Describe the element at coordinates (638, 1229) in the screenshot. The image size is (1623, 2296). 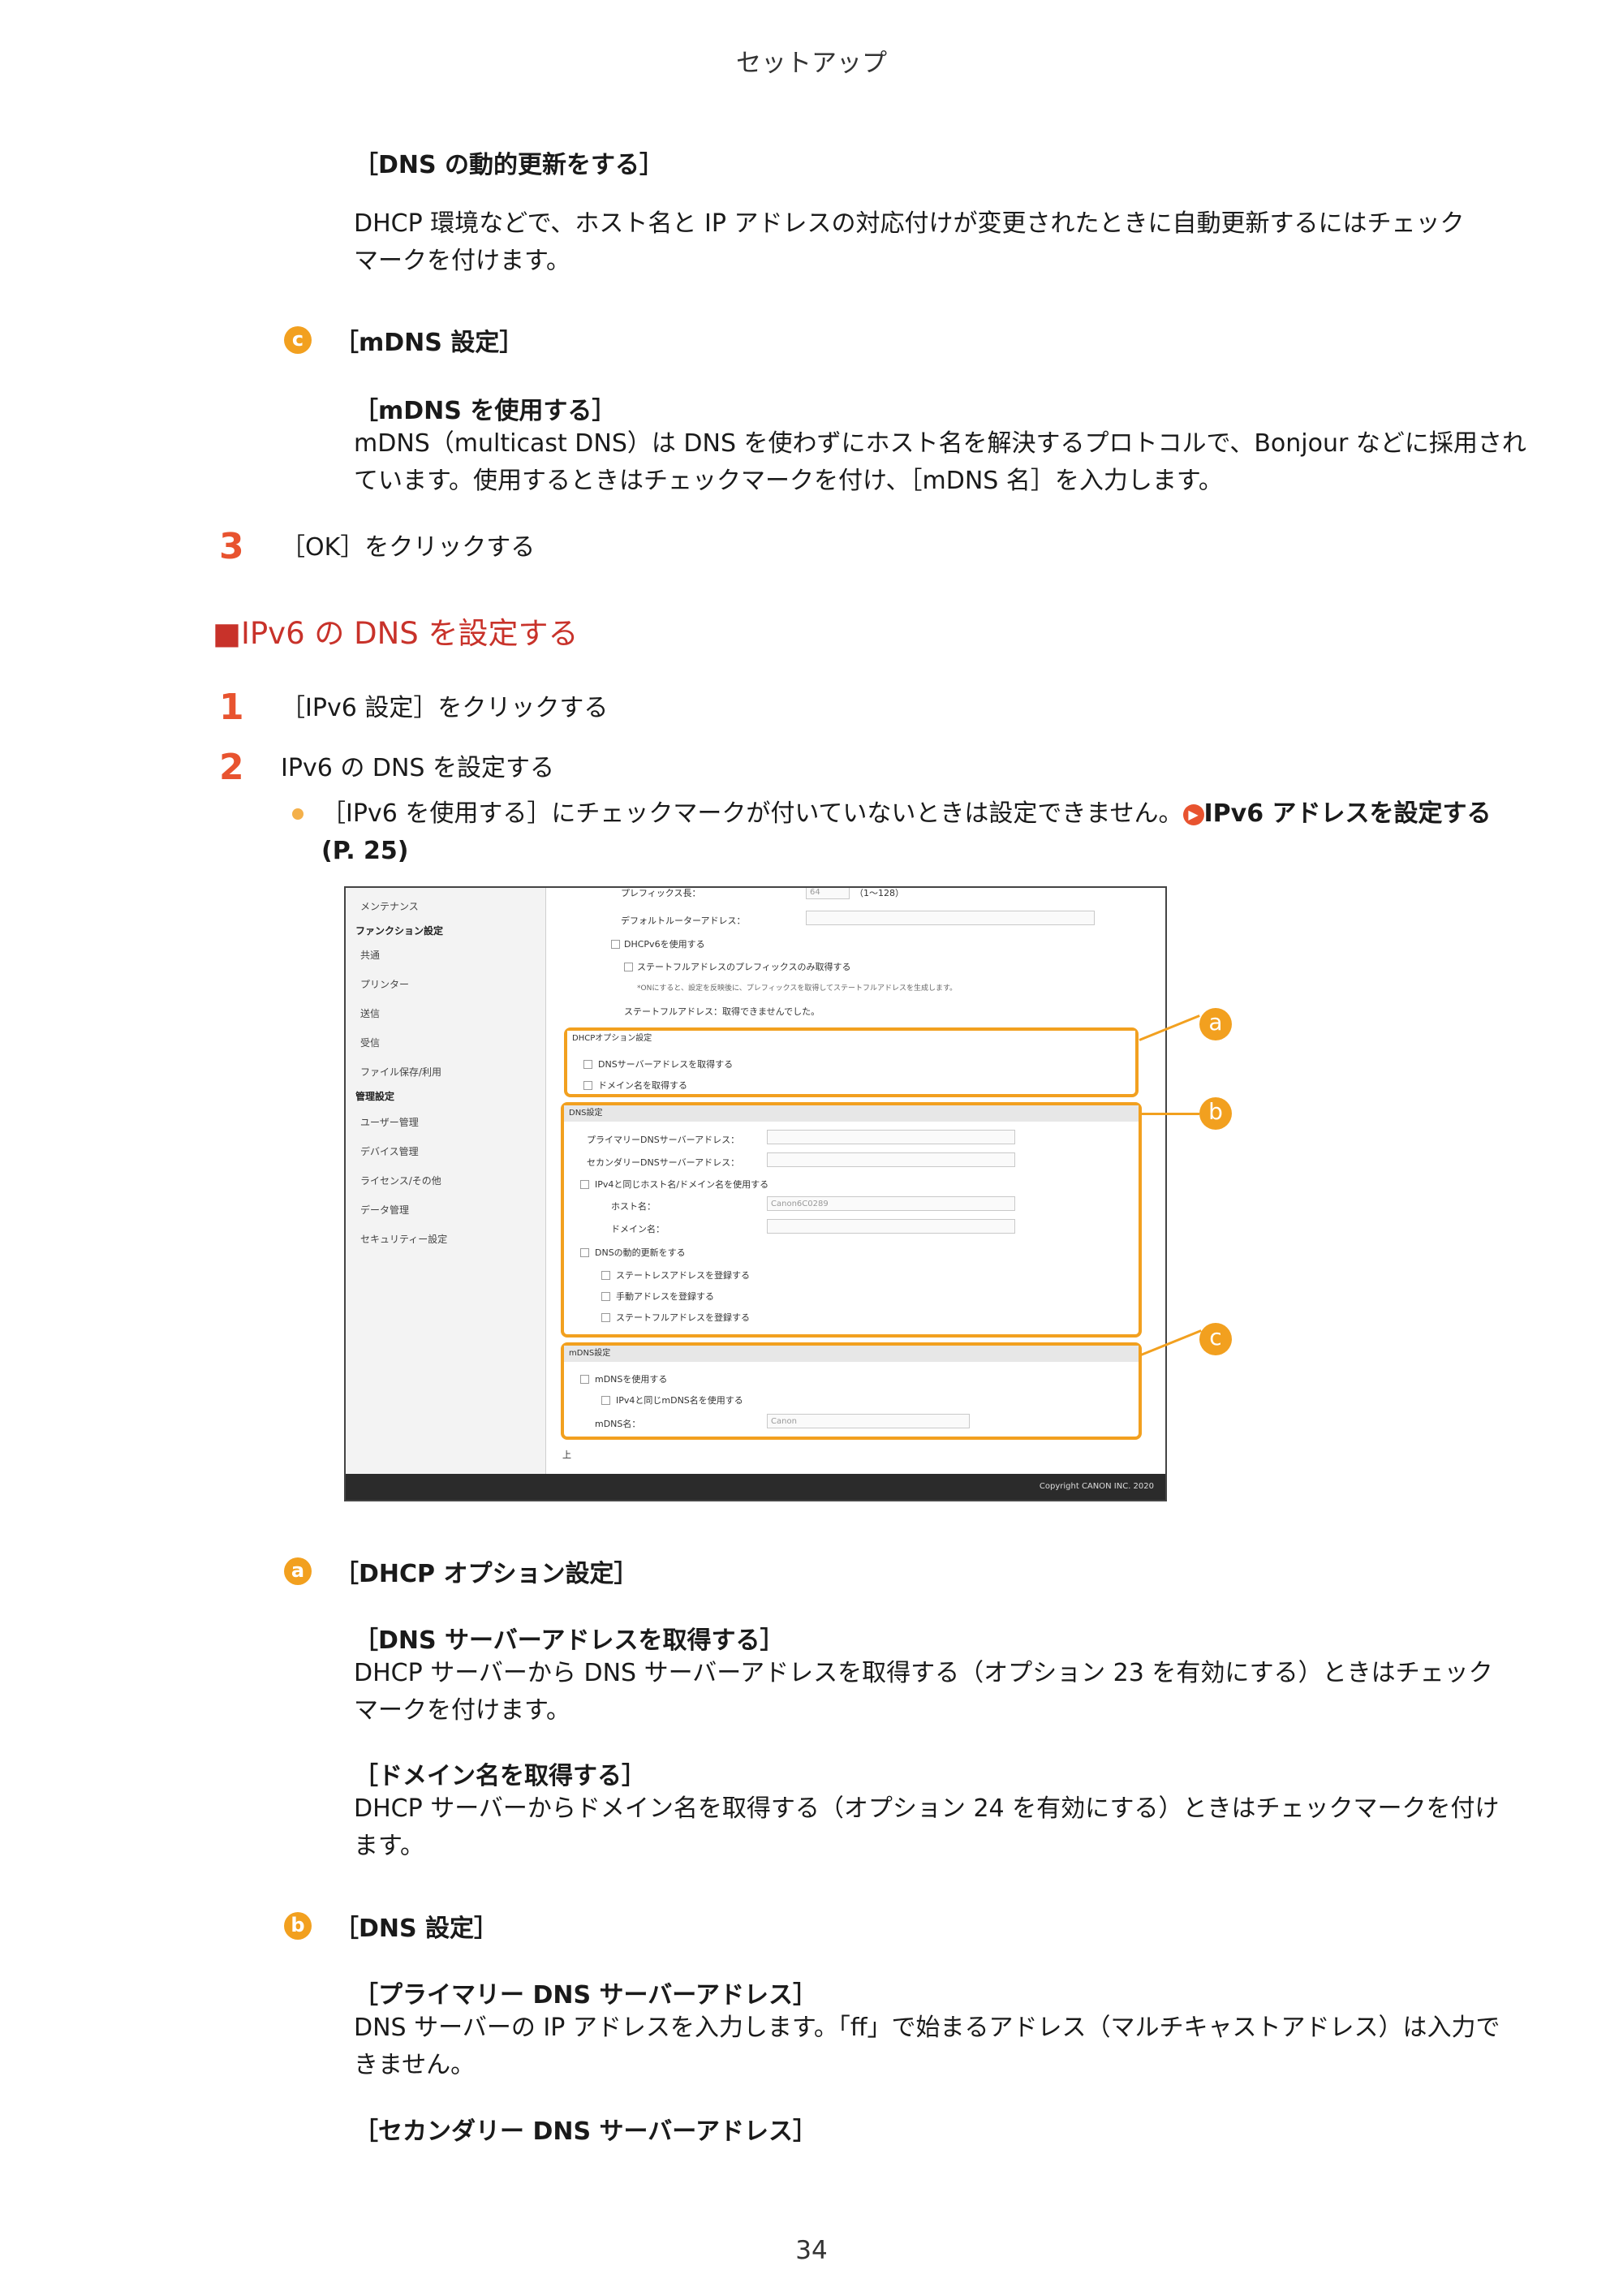
I see `domain-label: ドメイン名：` at that location.